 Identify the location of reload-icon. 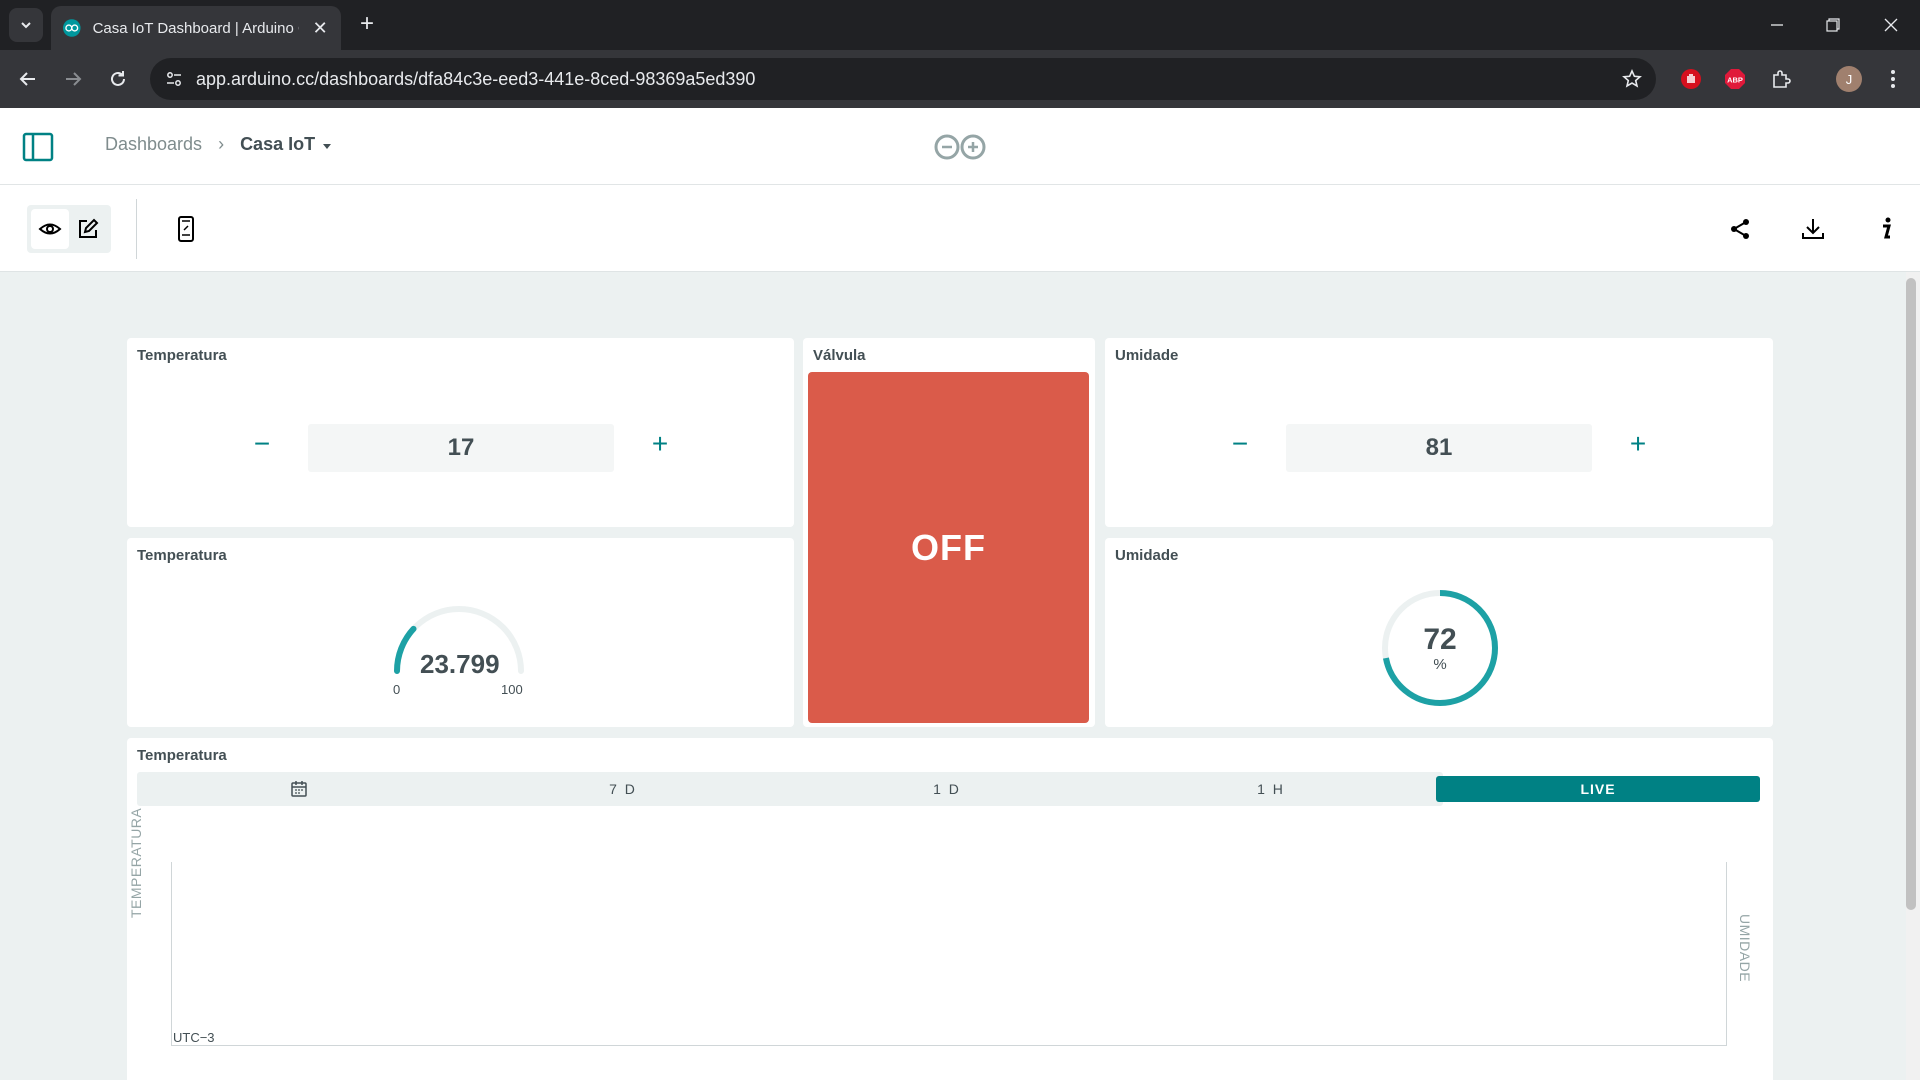
(118, 78).